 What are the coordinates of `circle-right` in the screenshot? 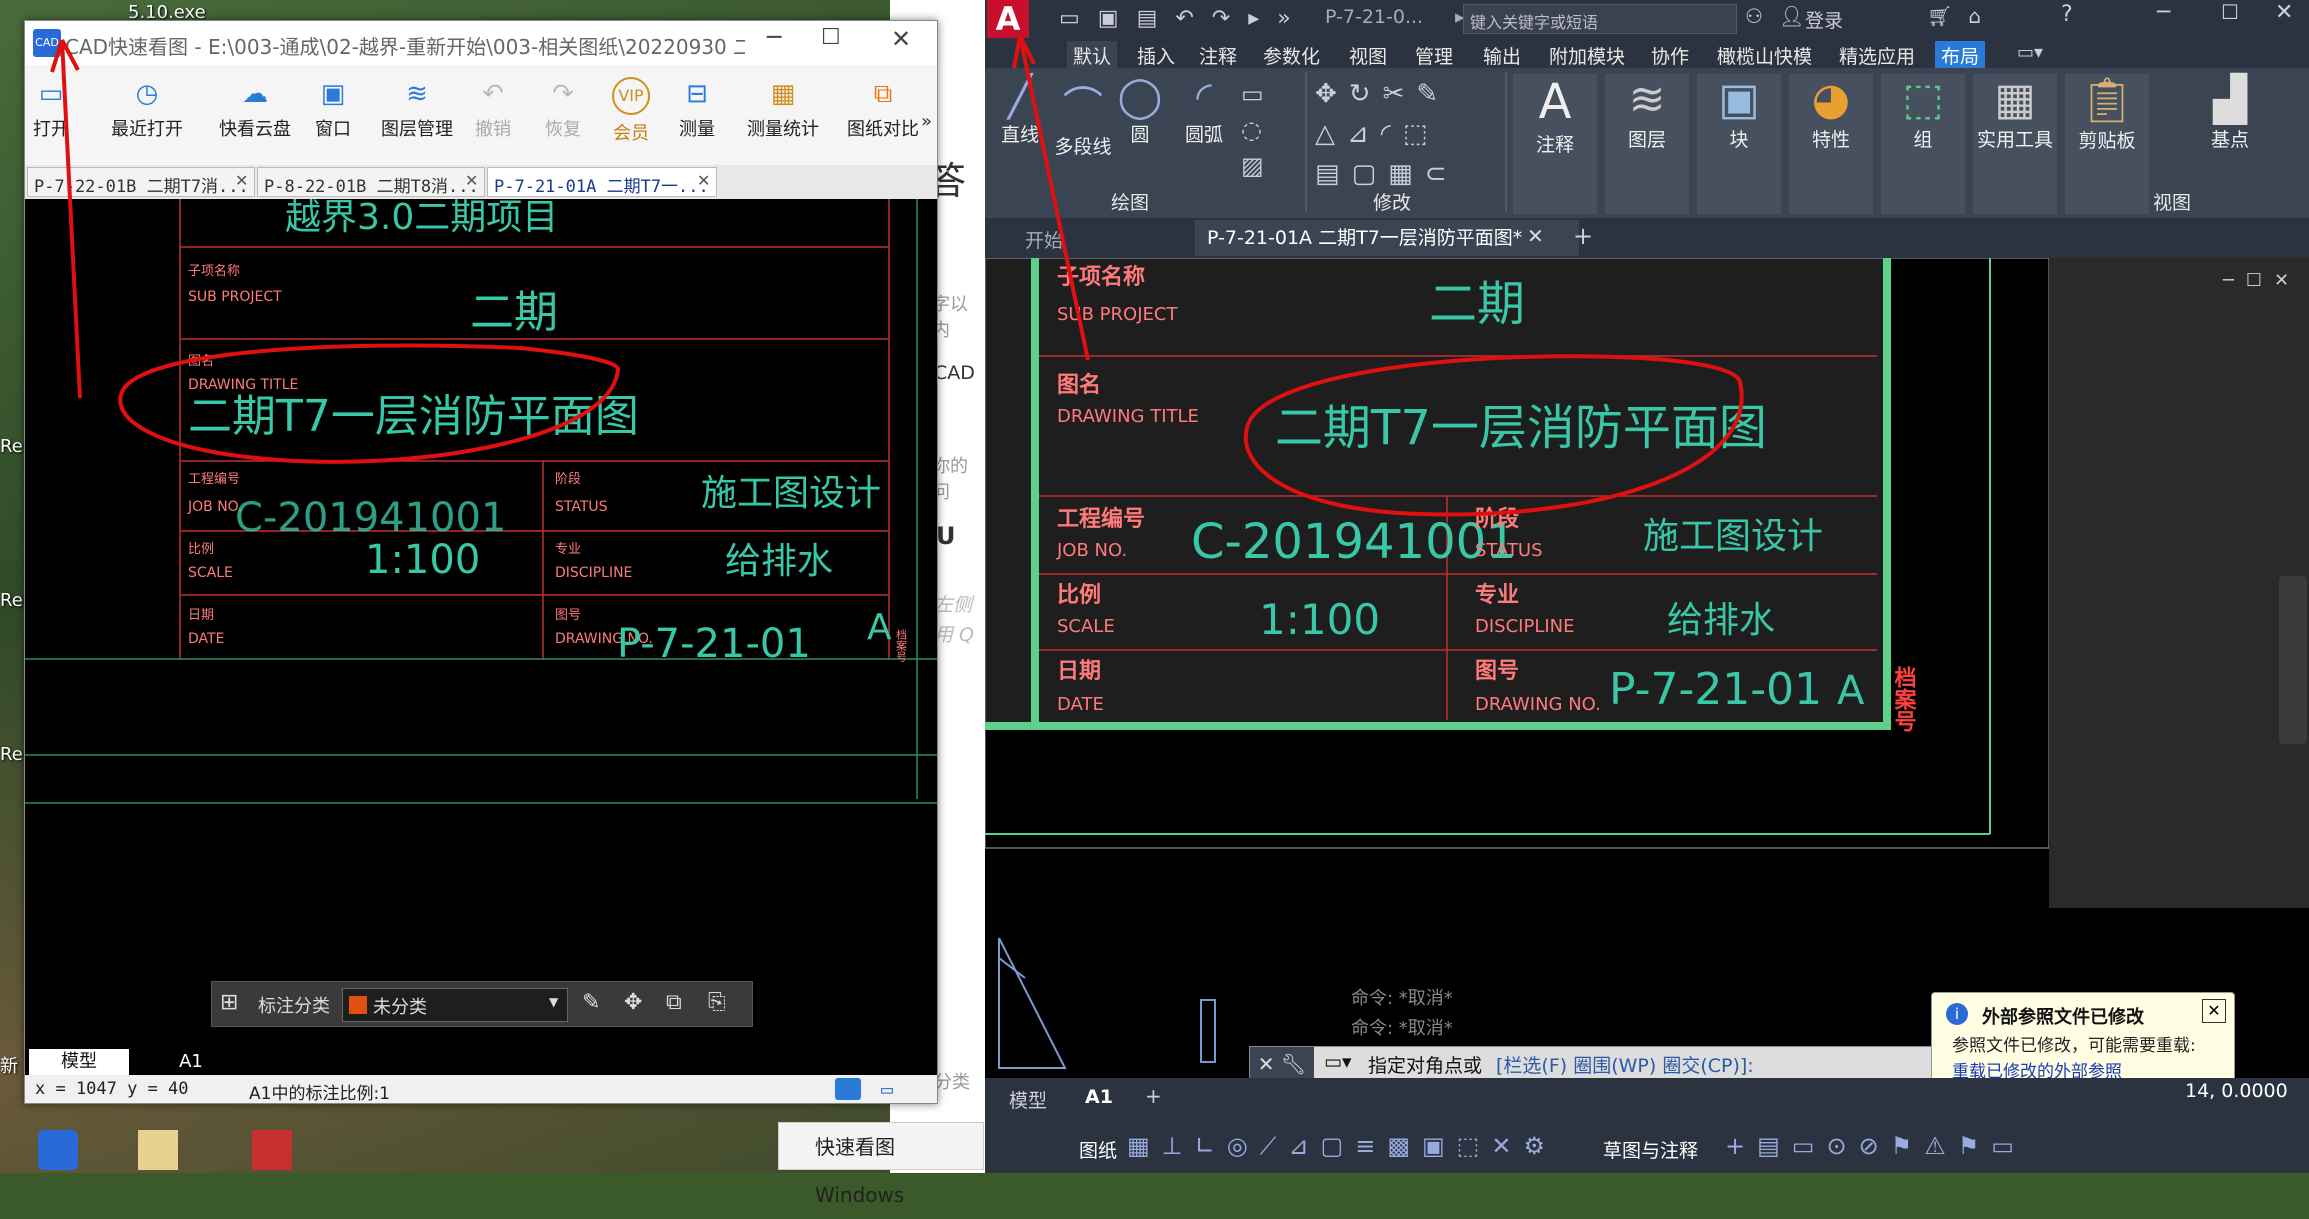 It's located at (1493, 435).